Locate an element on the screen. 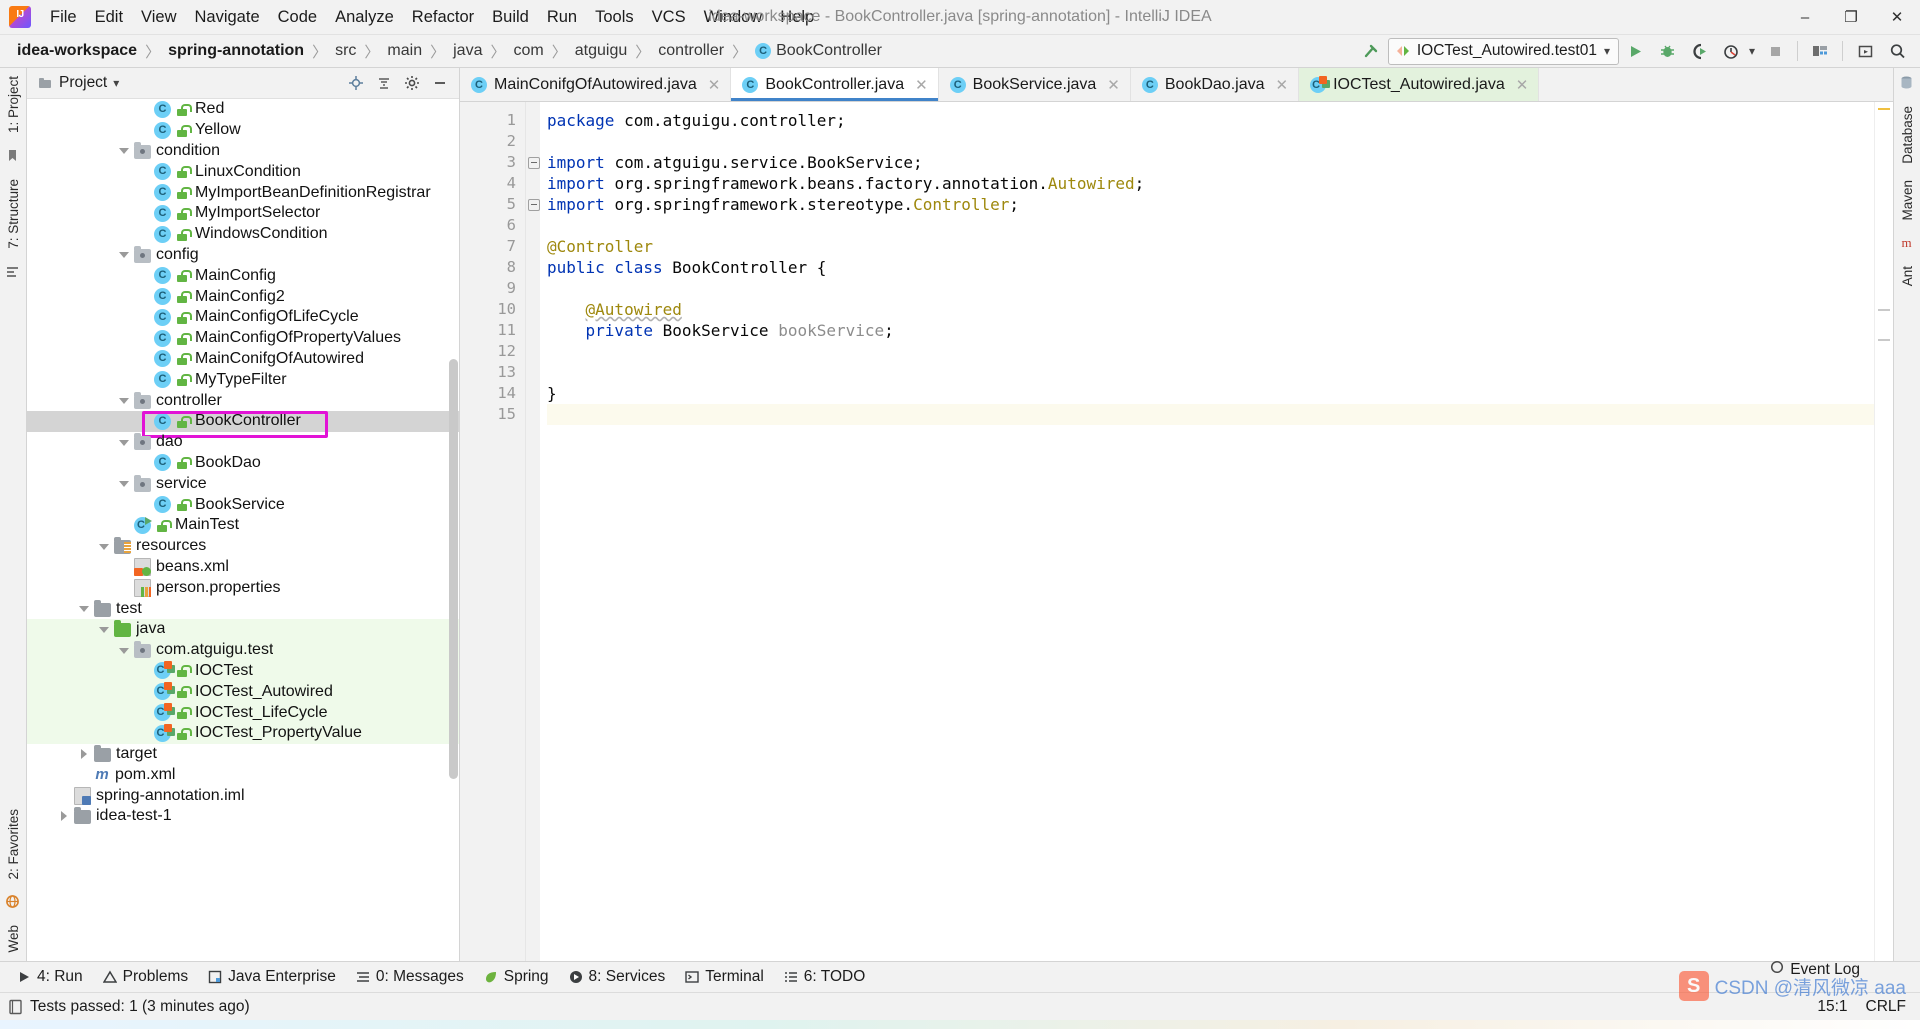  line-separator: CRLF is located at coordinates (1886, 1007).